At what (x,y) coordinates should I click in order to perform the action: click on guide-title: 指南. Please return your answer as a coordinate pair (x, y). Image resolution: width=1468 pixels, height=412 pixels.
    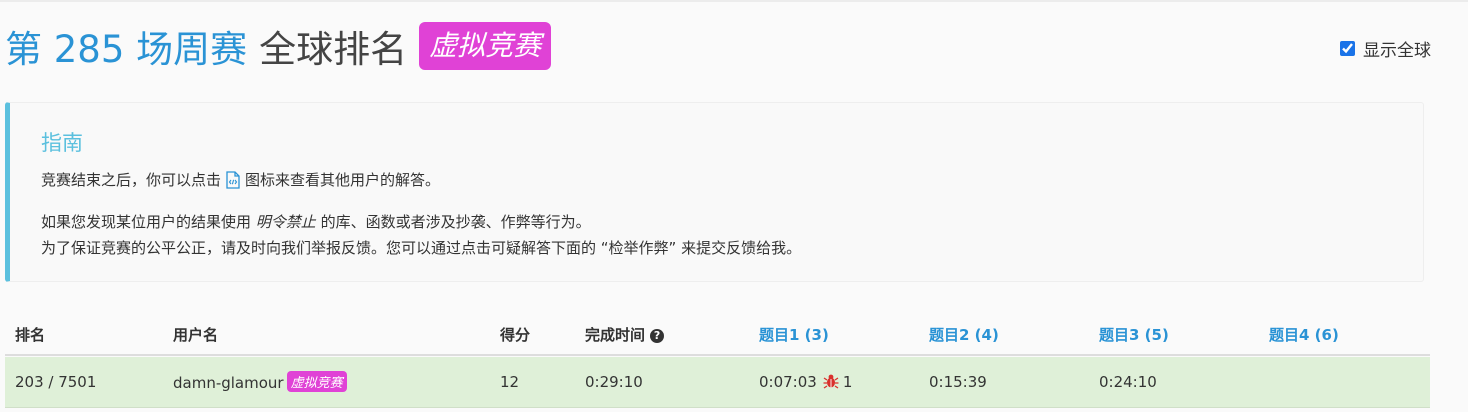
    Looking at the image, I should click on (62, 143).